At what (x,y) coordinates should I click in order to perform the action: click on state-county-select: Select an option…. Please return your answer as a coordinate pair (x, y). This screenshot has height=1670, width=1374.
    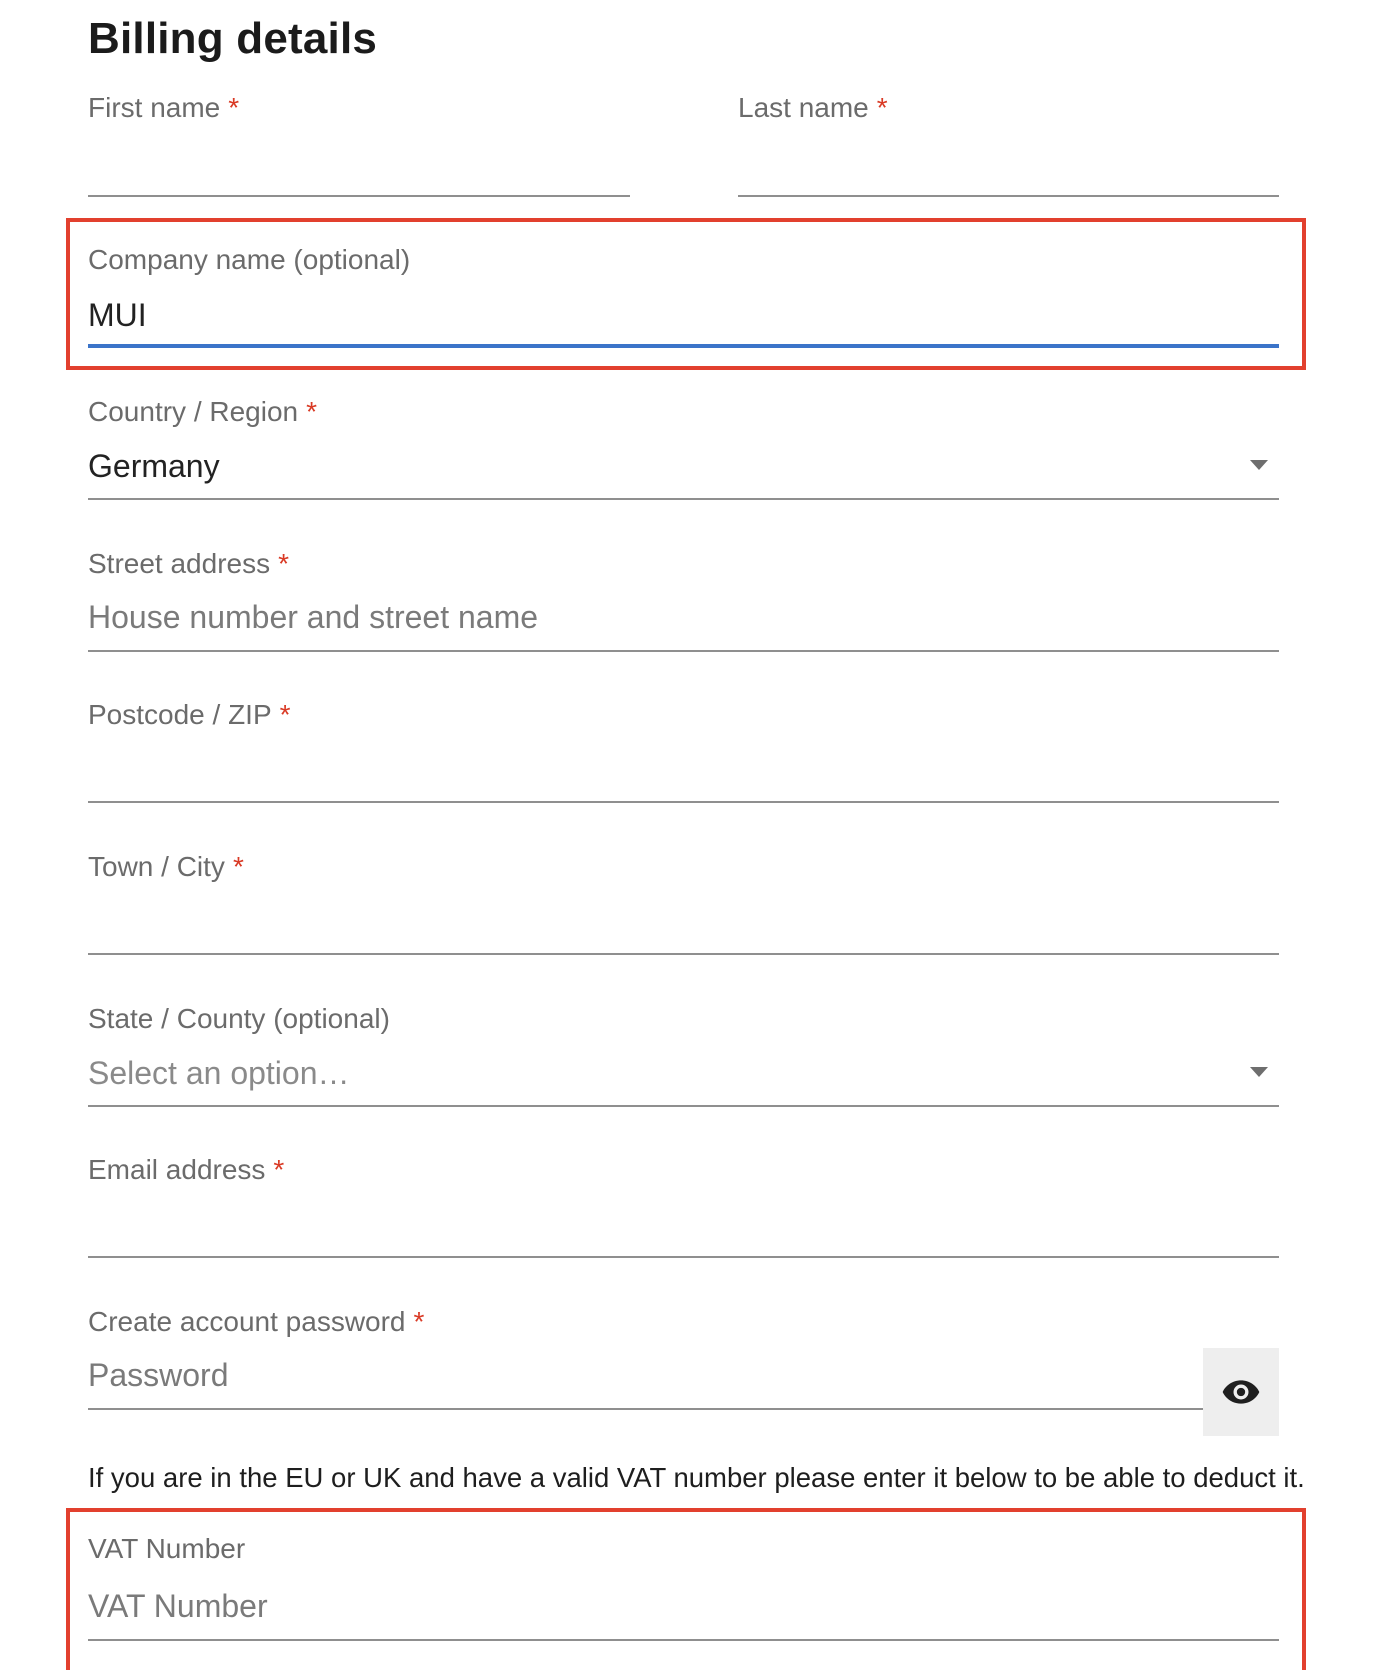
    Looking at the image, I should click on (683, 1073).